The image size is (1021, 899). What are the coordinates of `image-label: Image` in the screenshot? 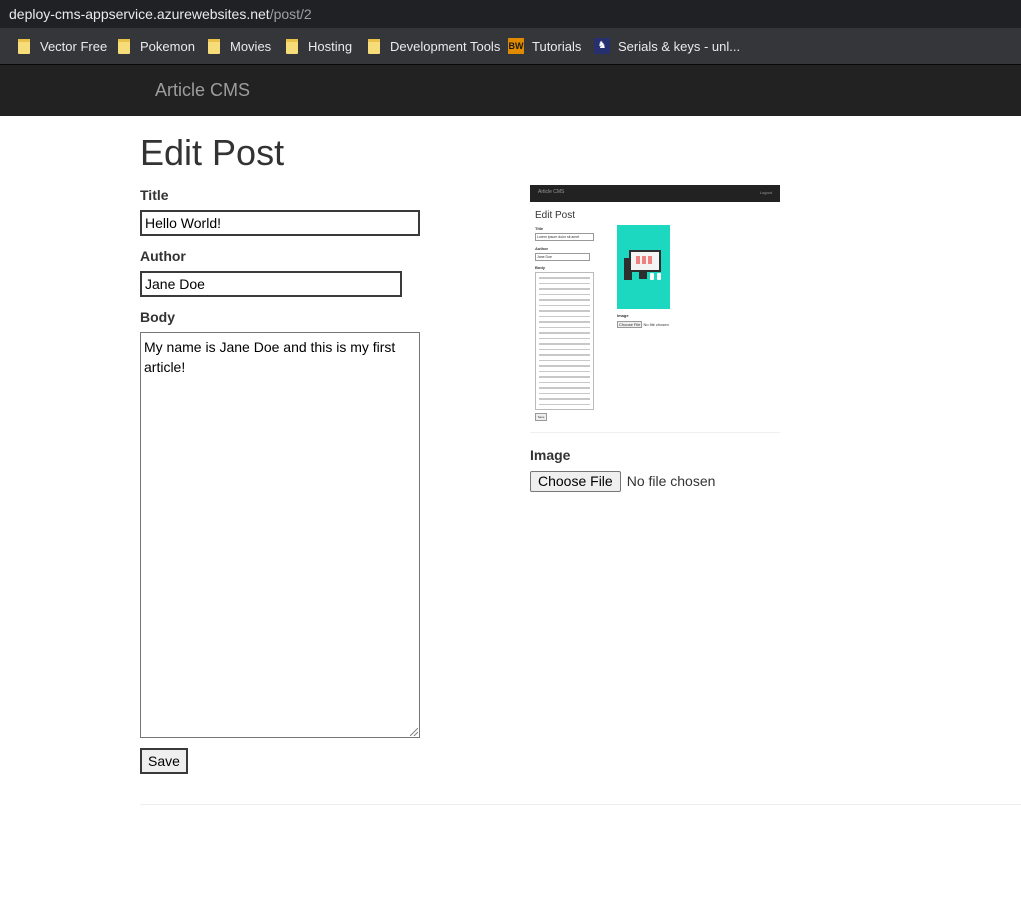 It's located at (550, 455).